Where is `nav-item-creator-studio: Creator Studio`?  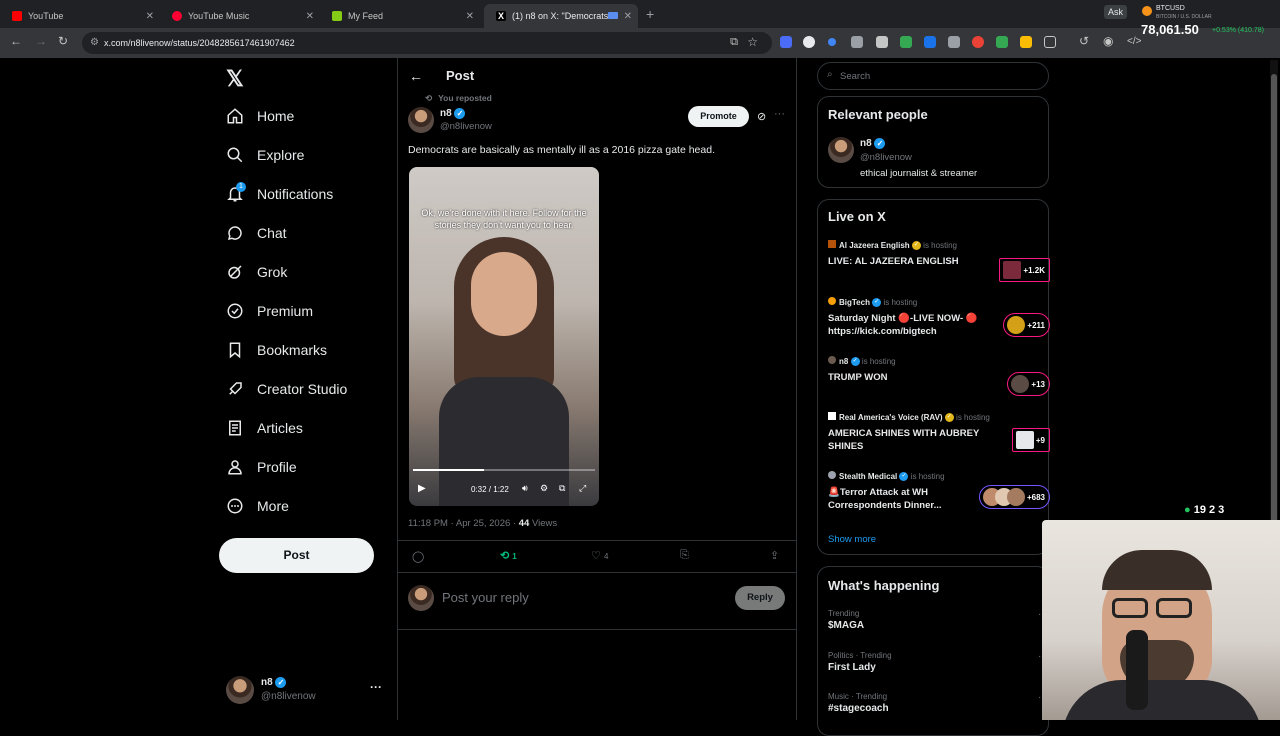 nav-item-creator-studio: Creator Studio is located at coordinates (286, 389).